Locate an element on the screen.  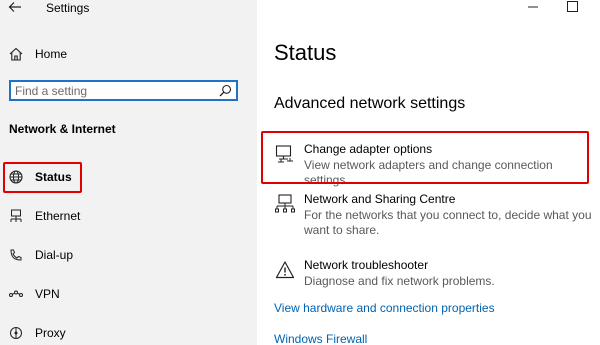
home-icon is located at coordinates (16, 54).